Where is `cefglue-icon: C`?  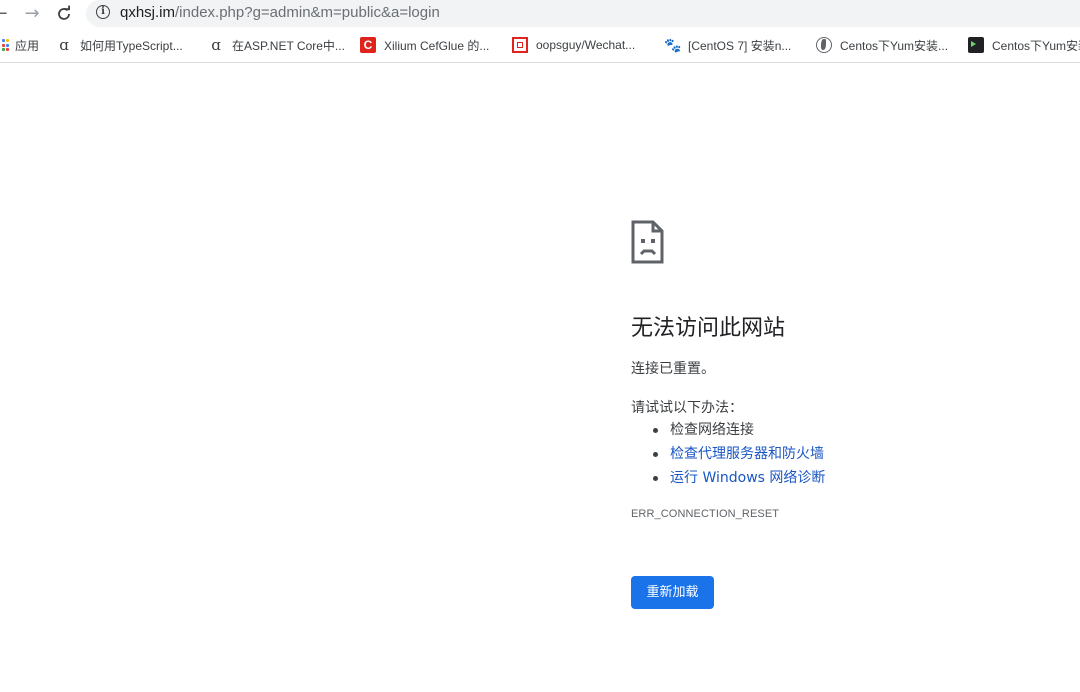
cefglue-icon: C is located at coordinates (368, 45).